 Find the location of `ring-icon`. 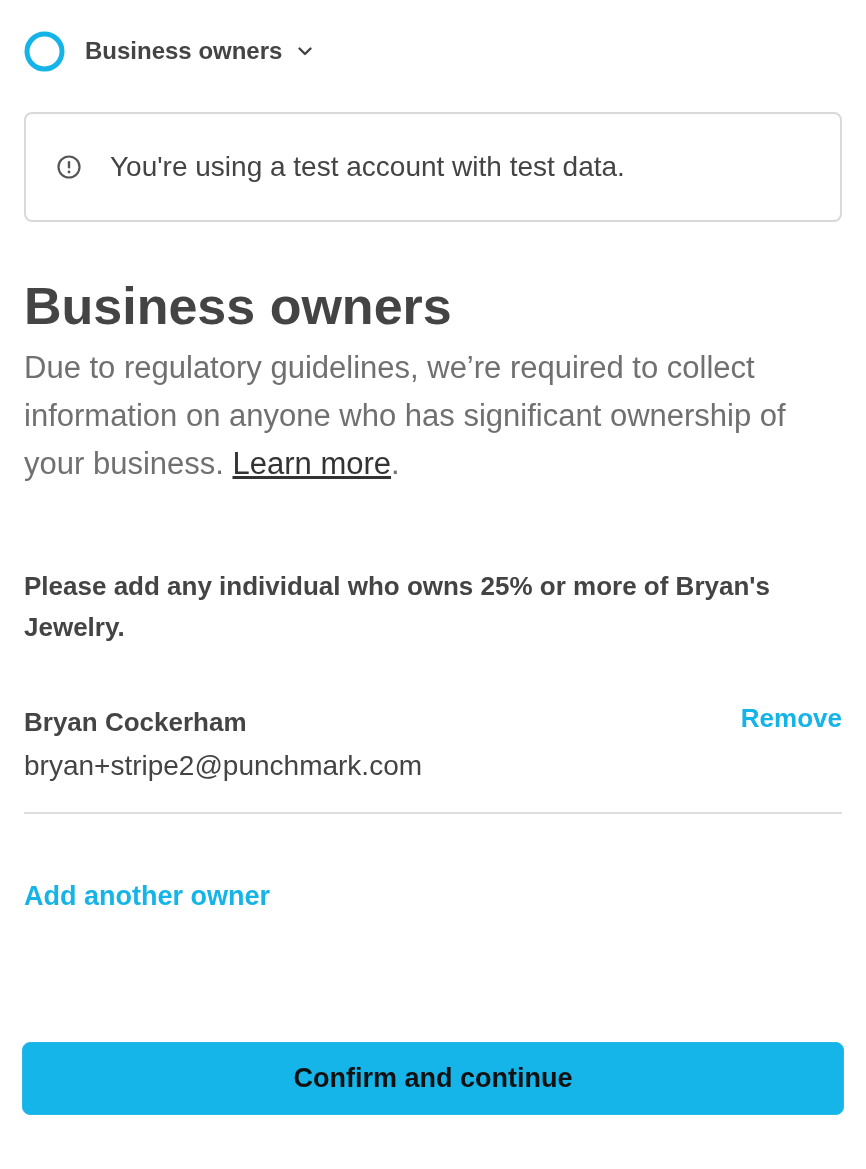

ring-icon is located at coordinates (44, 51).